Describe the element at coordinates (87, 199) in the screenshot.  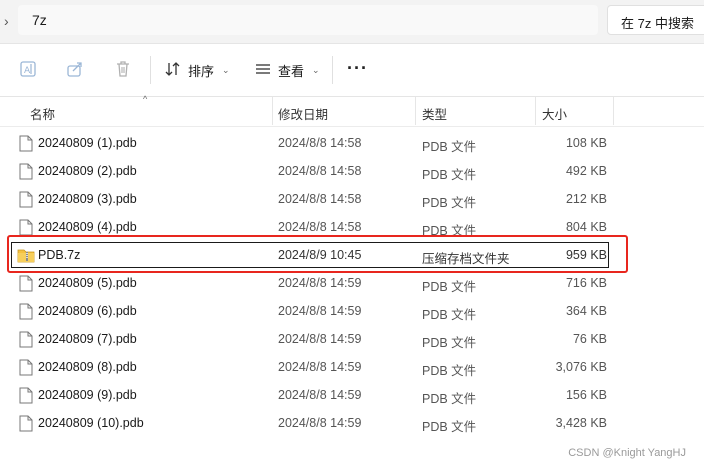
I see `file-name: 20240809 (3).pdb` at that location.